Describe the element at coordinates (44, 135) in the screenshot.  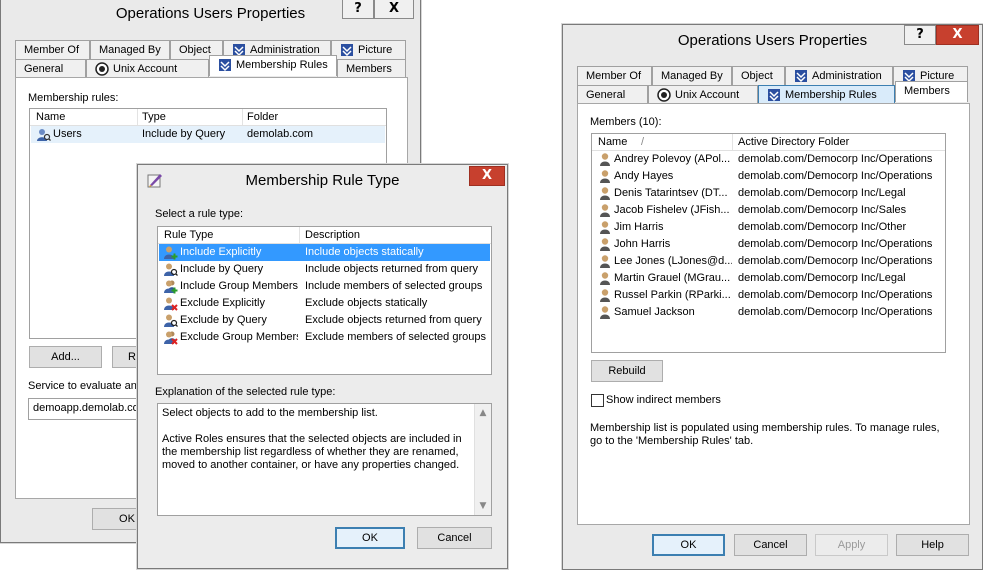
I see `query-user-icon` at that location.